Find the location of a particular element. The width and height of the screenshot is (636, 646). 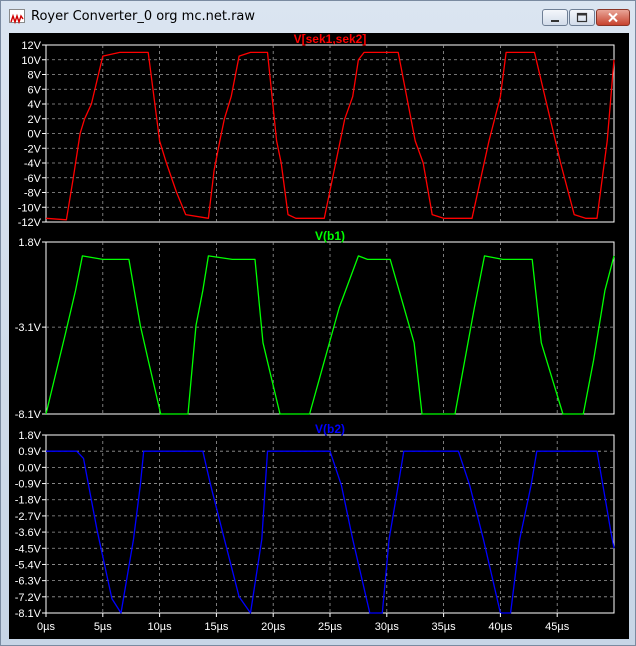

title-bar: Royer Converter_0 org mc.net.raw is located at coordinates (318, 17).